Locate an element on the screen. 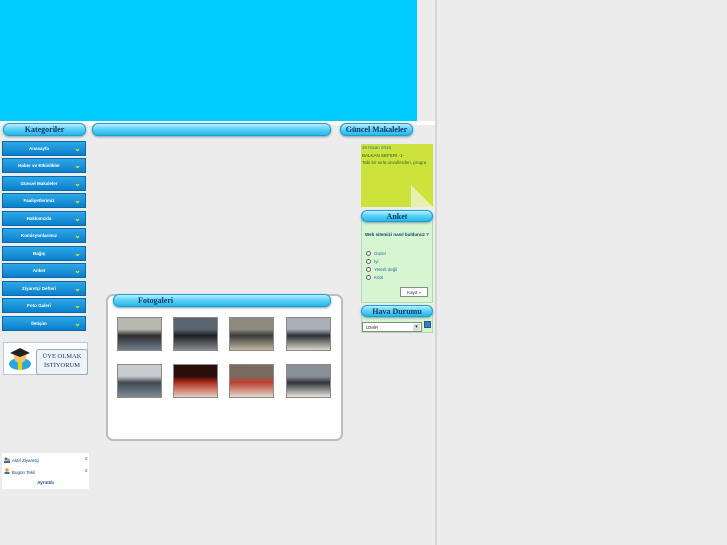 The height and width of the screenshot is (545, 727). poll-option: İyi is located at coordinates (396, 261).